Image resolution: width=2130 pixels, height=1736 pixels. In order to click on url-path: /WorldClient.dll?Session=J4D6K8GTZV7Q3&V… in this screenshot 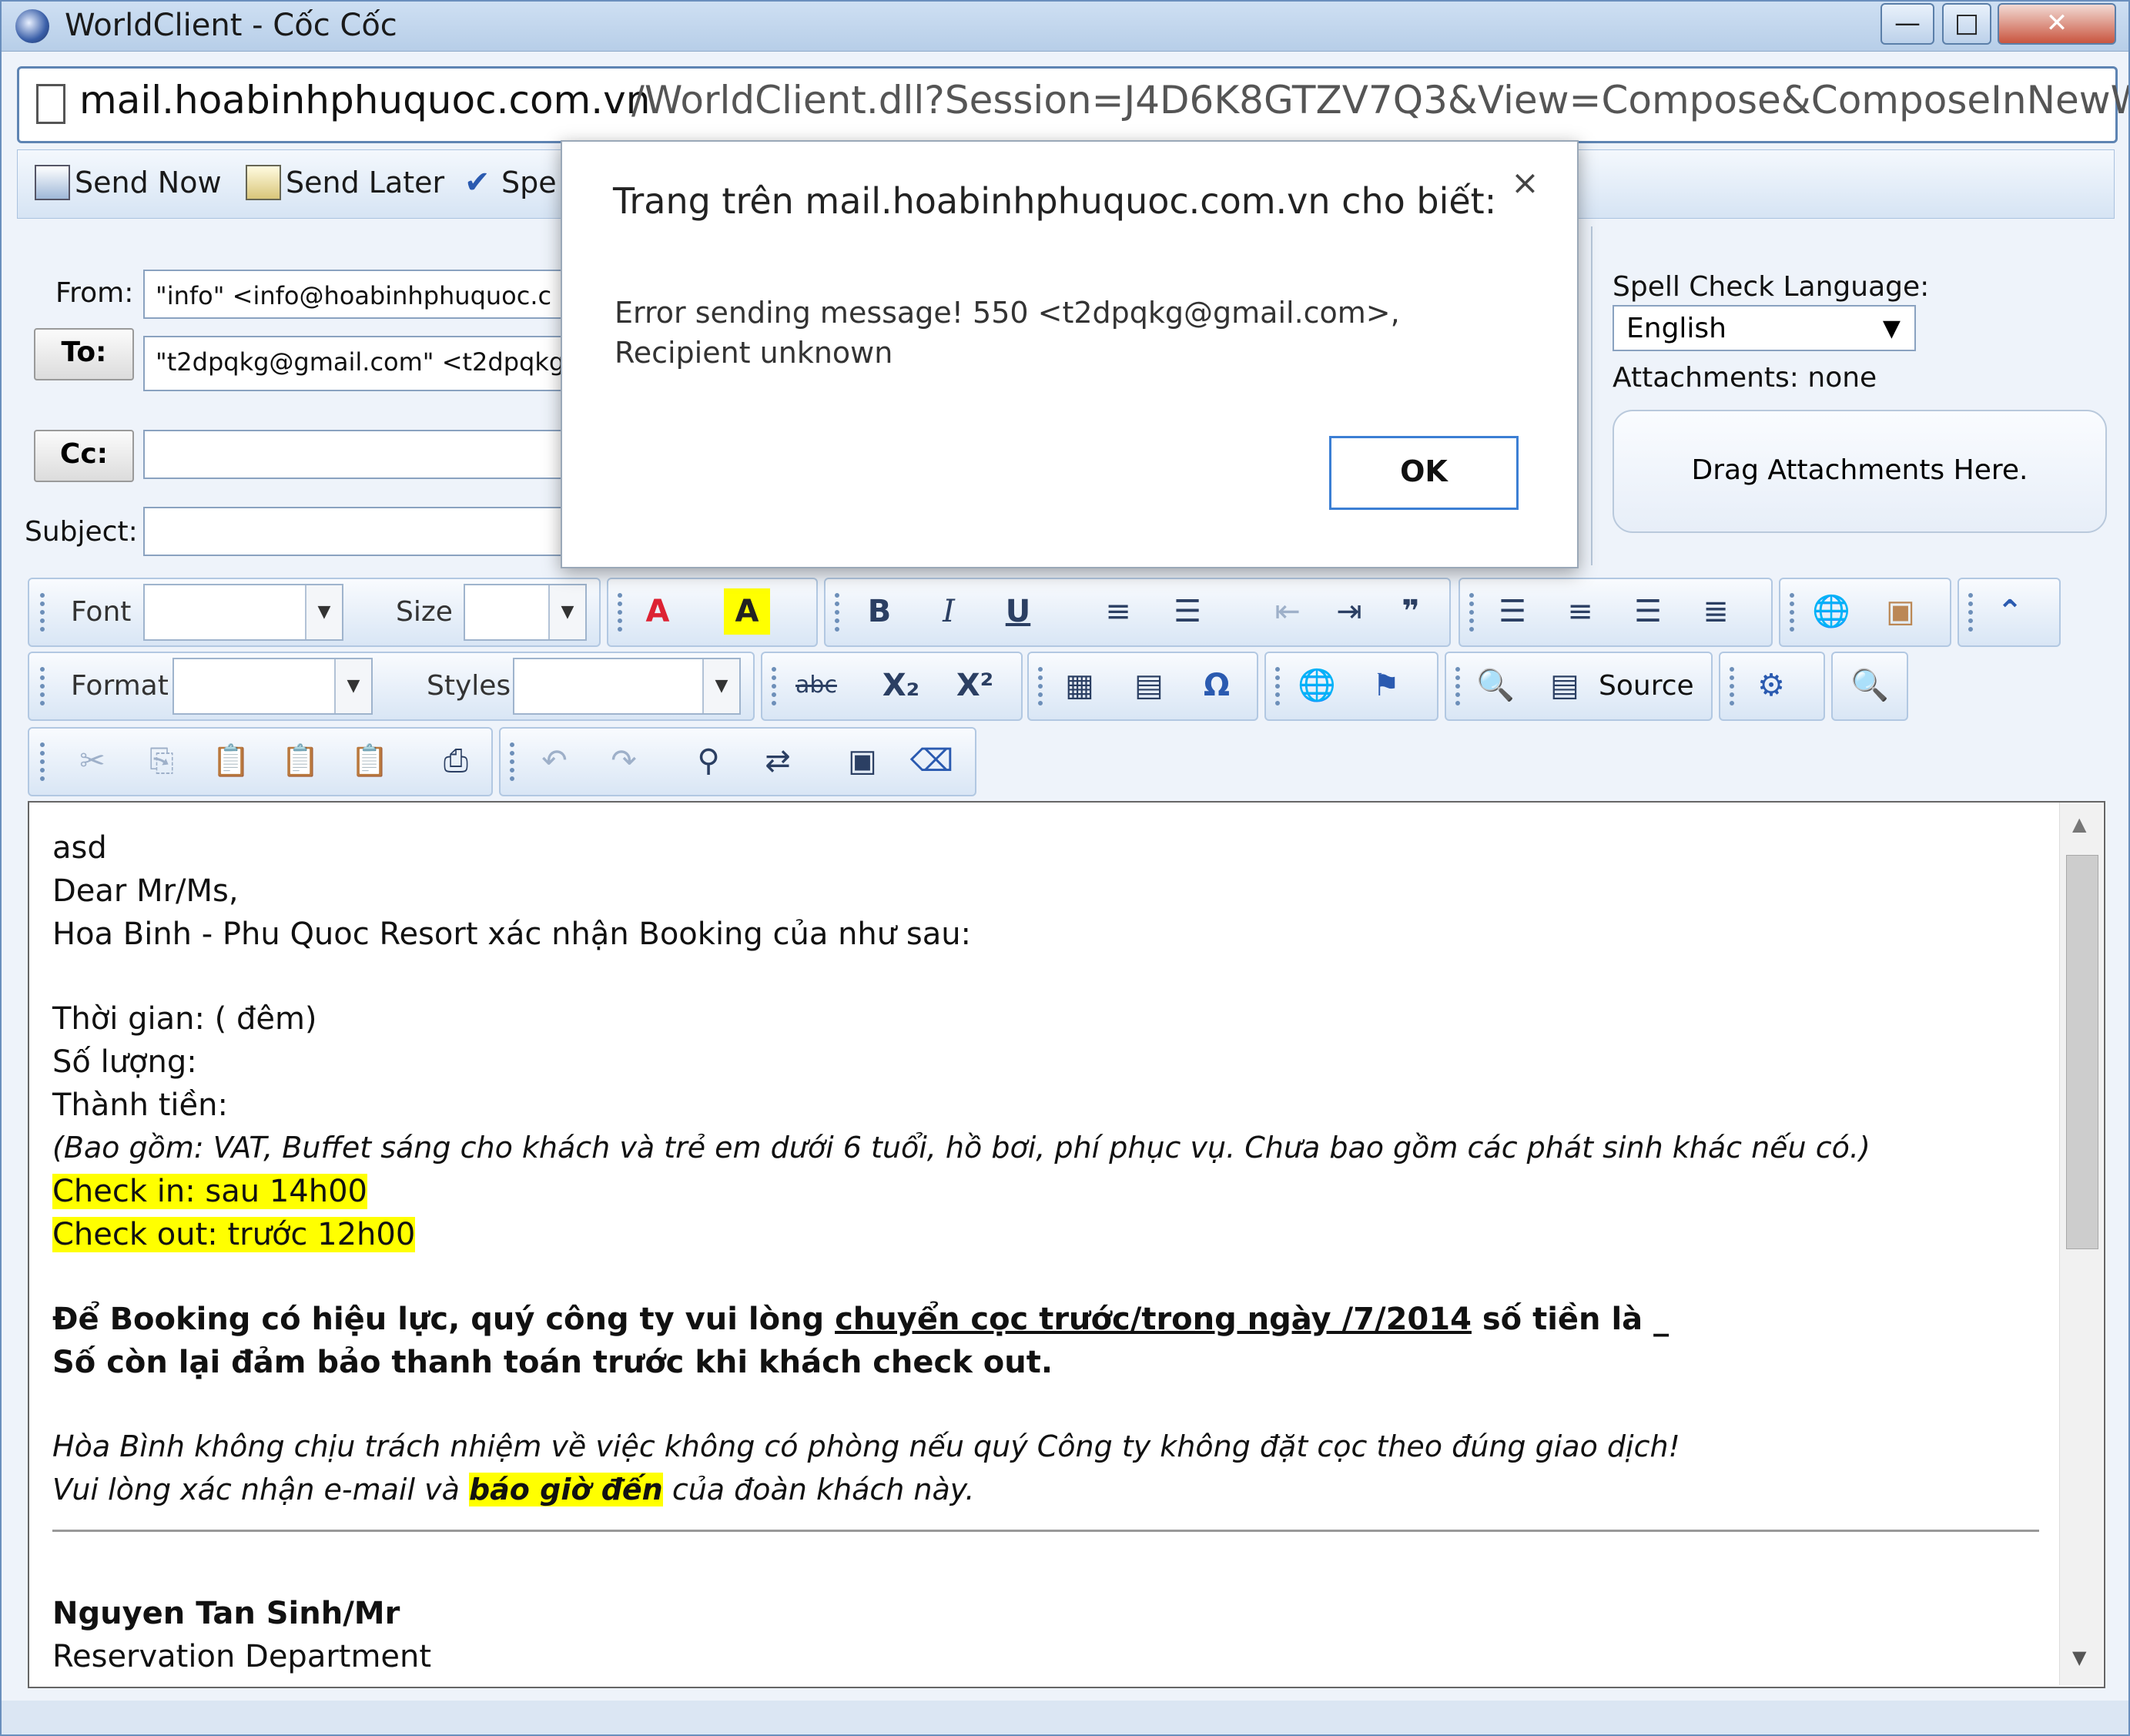, I will do `click(1380, 100)`.